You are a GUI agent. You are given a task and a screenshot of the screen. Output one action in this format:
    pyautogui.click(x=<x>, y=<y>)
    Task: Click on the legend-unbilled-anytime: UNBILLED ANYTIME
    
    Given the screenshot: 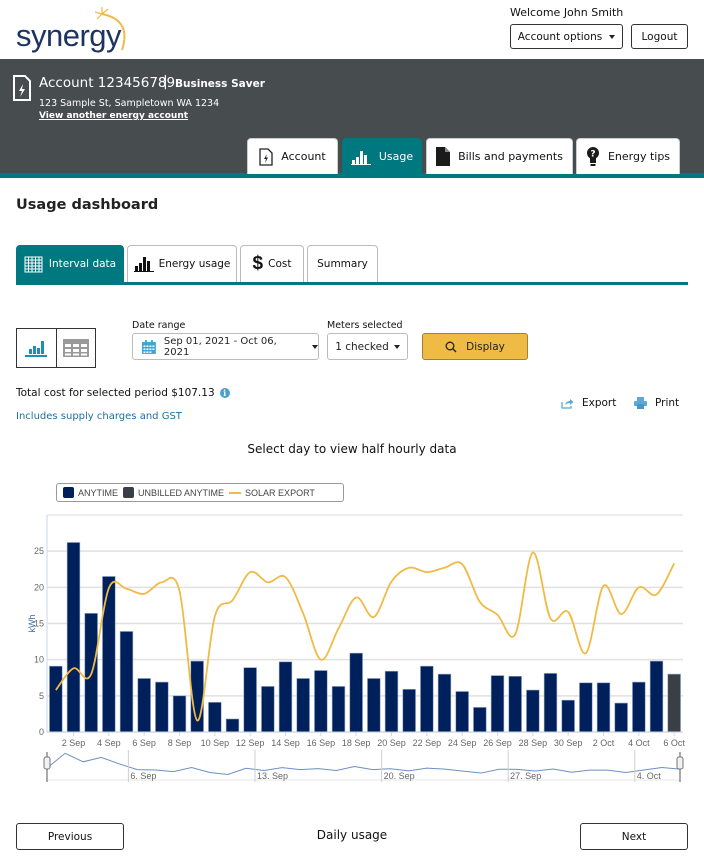 What is the action you would take?
    pyautogui.click(x=173, y=492)
    